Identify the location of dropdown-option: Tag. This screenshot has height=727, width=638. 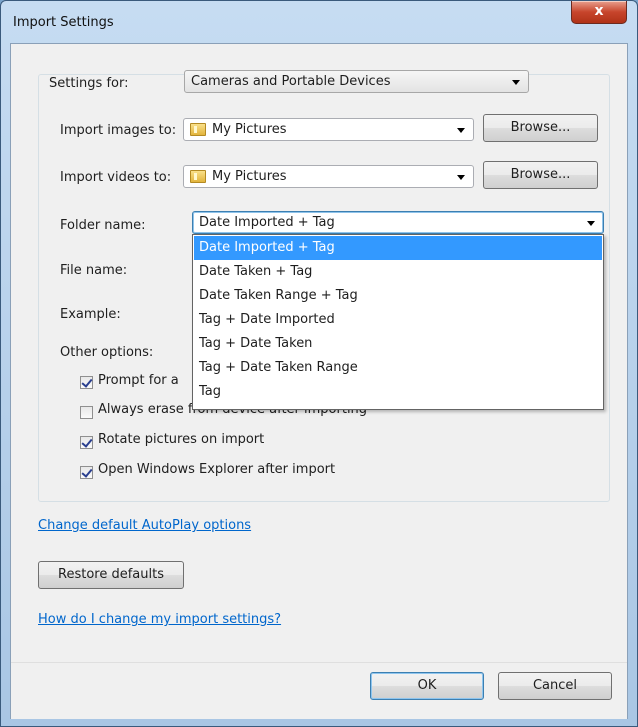
(398, 392).